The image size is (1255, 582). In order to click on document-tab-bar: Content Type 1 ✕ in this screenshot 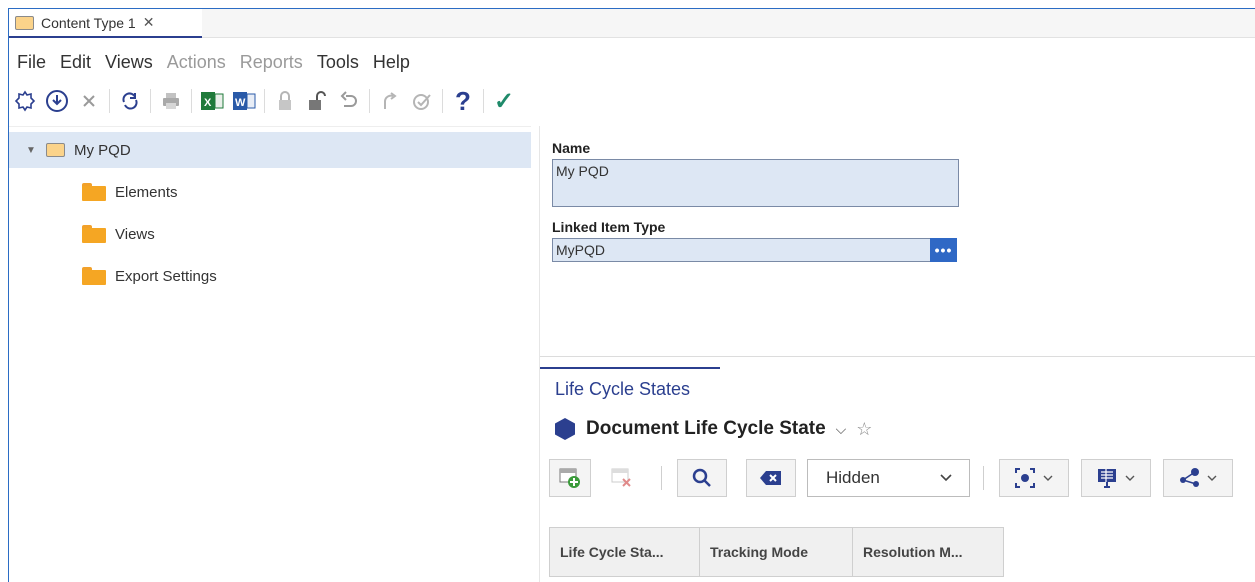, I will do `click(632, 23)`.